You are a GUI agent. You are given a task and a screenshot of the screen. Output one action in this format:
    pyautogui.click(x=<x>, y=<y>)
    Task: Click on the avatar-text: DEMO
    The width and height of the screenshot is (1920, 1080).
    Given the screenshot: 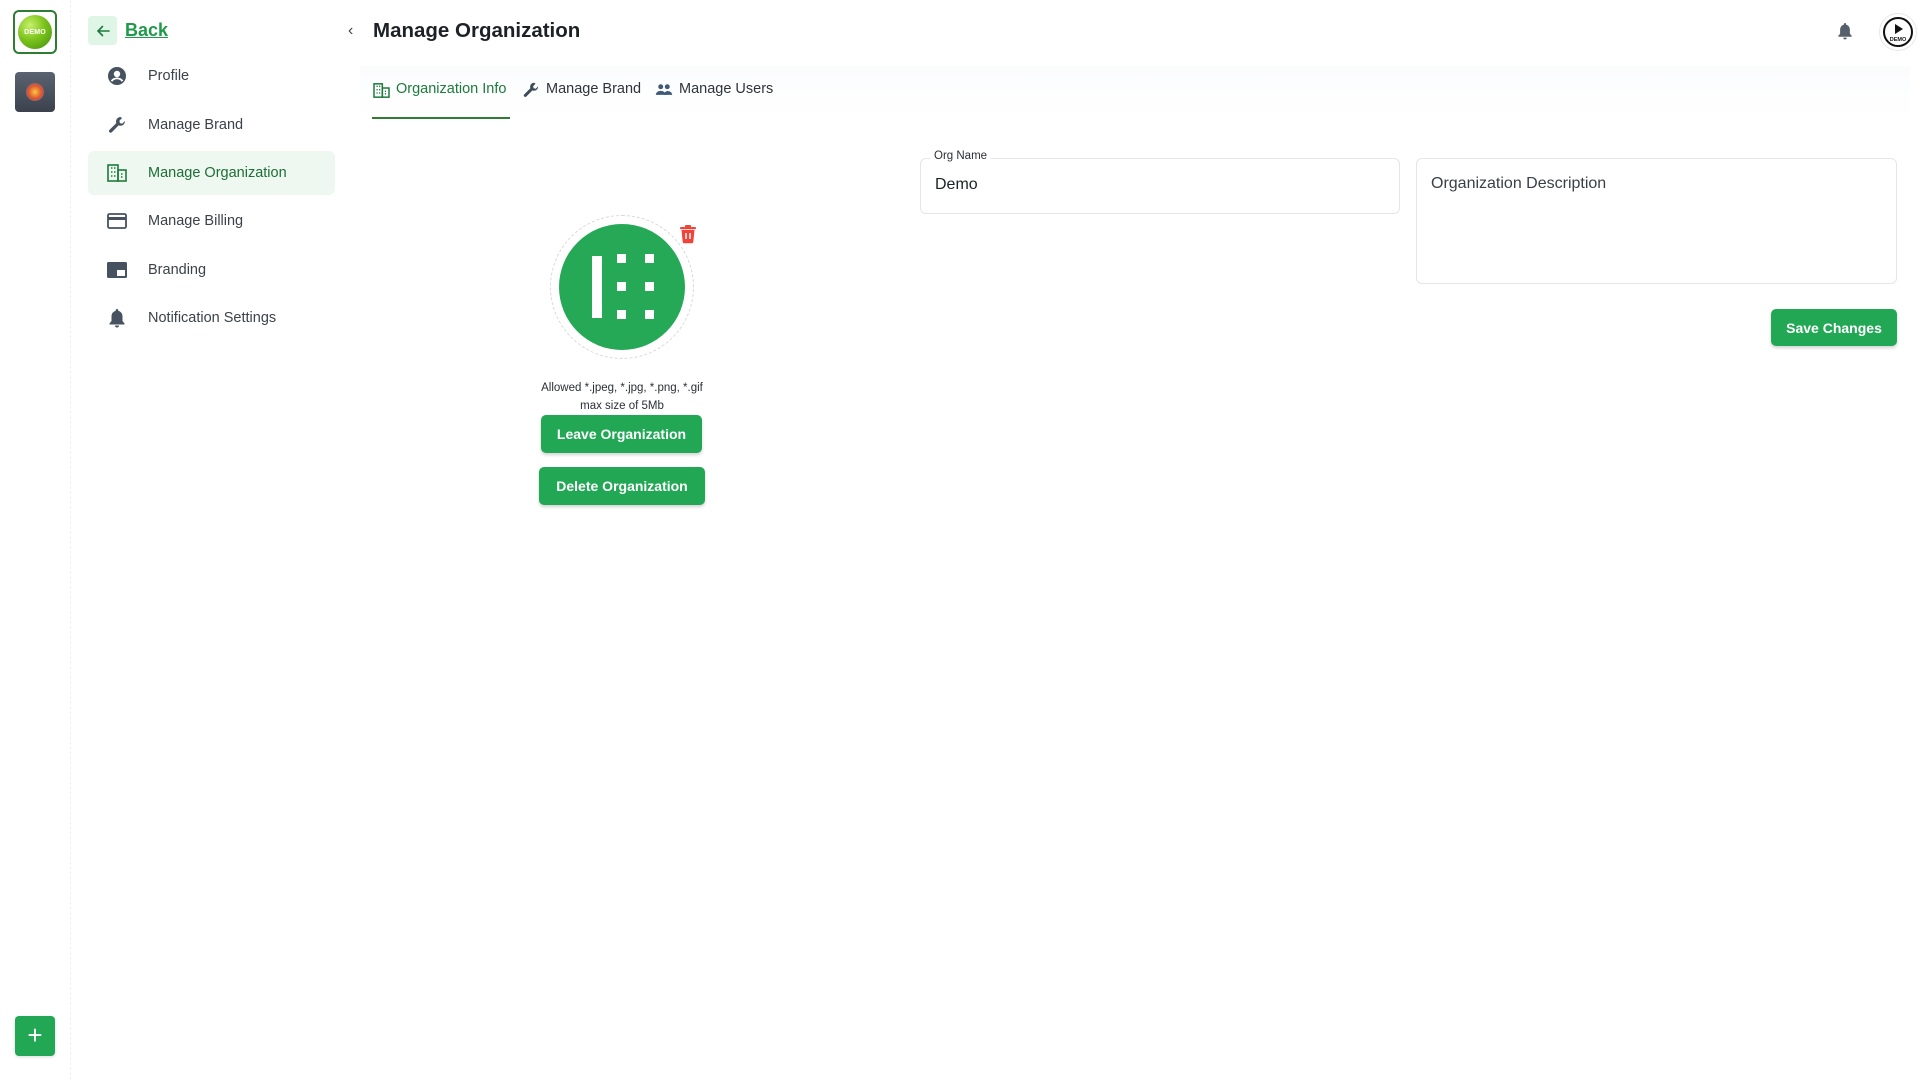 What is the action you would take?
    pyautogui.click(x=1898, y=40)
    